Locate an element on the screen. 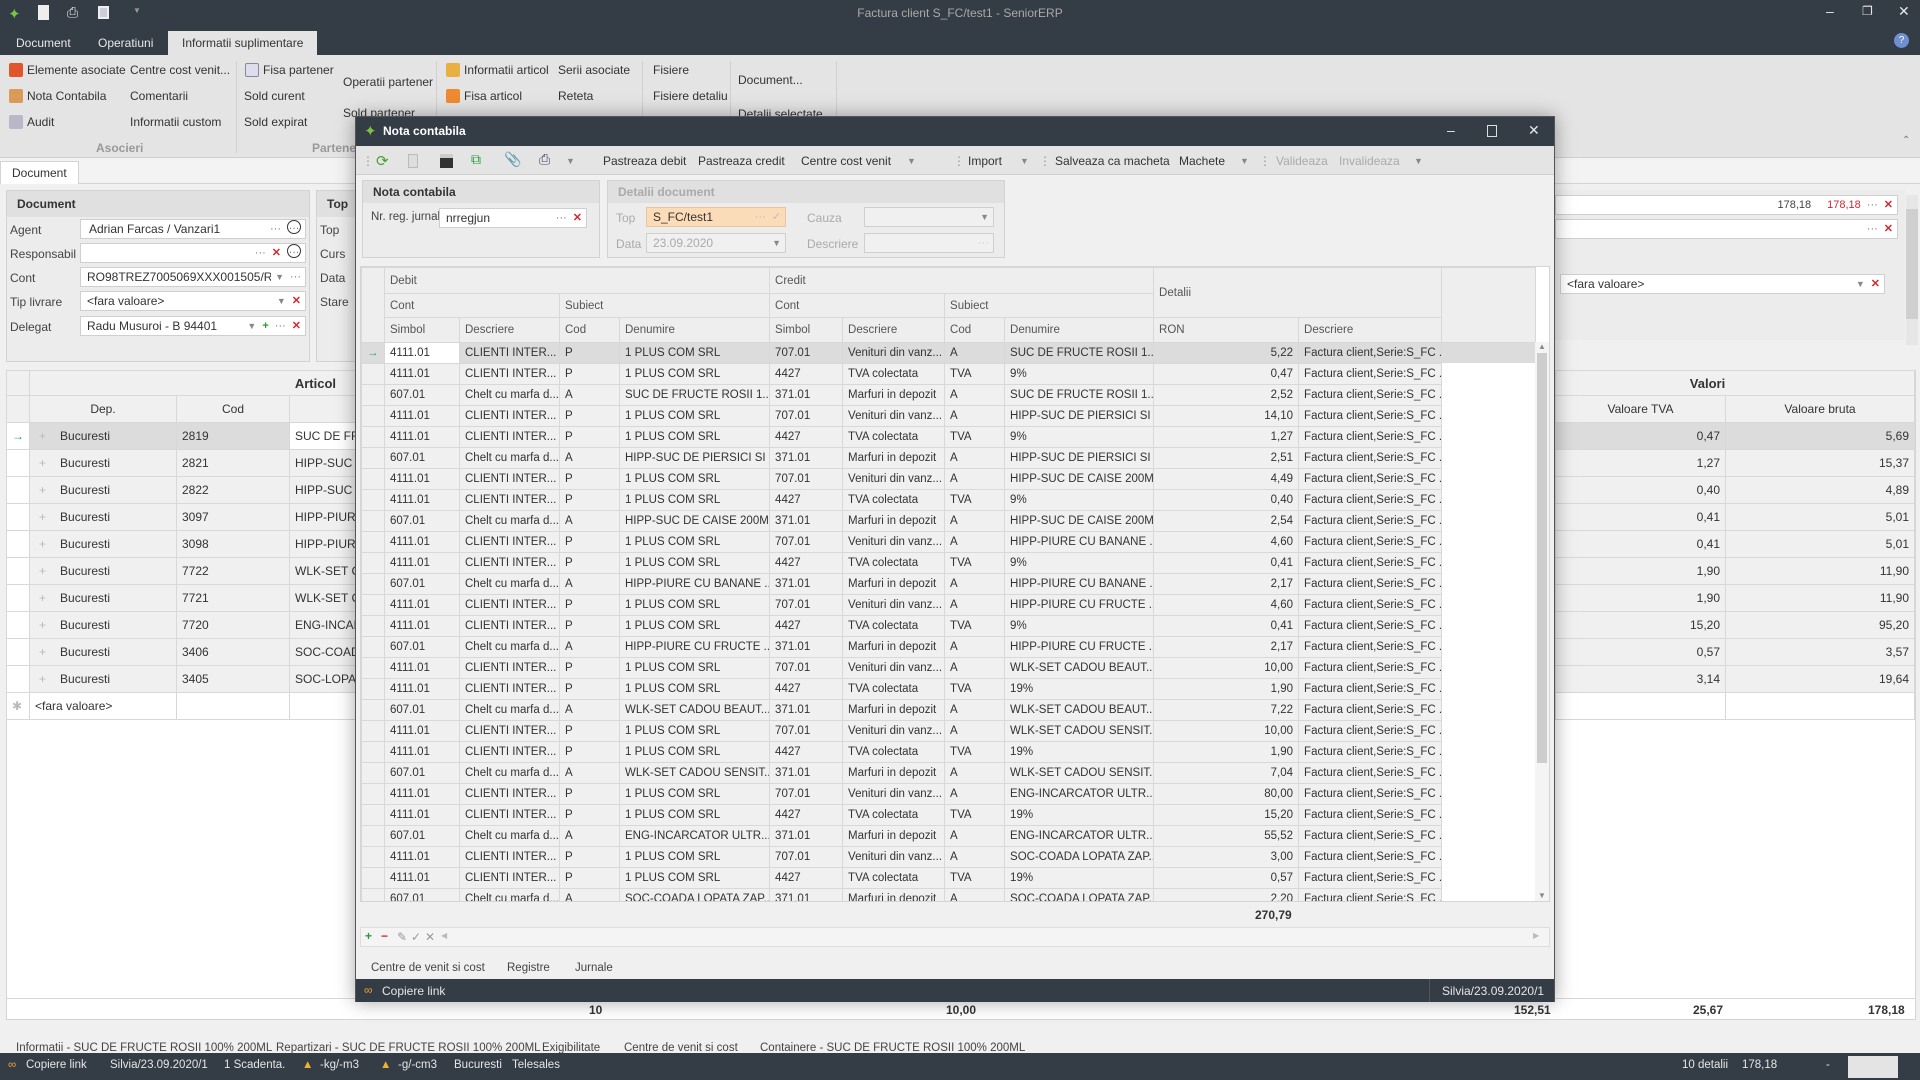  tab-centre-venit-cost: Centre de venit si cost is located at coordinates (428, 968).